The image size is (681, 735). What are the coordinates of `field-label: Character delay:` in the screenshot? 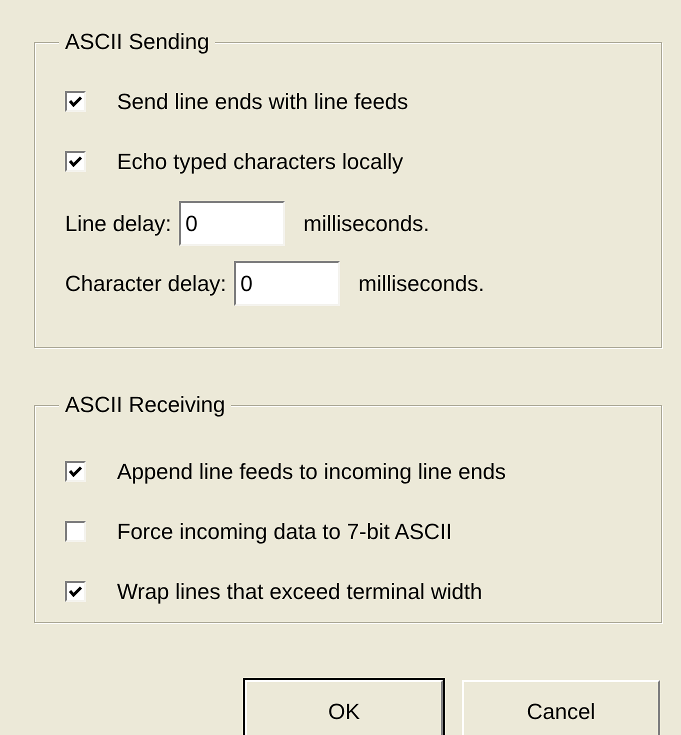 It's located at (145, 284).